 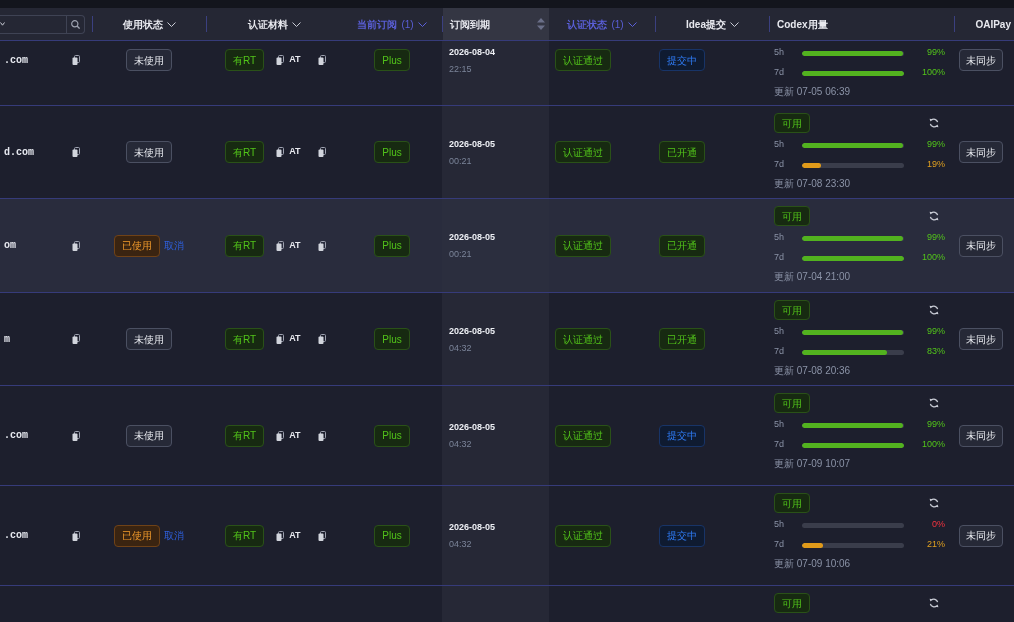 I want to click on meter-reading: 19%, so click(x=935, y=165).